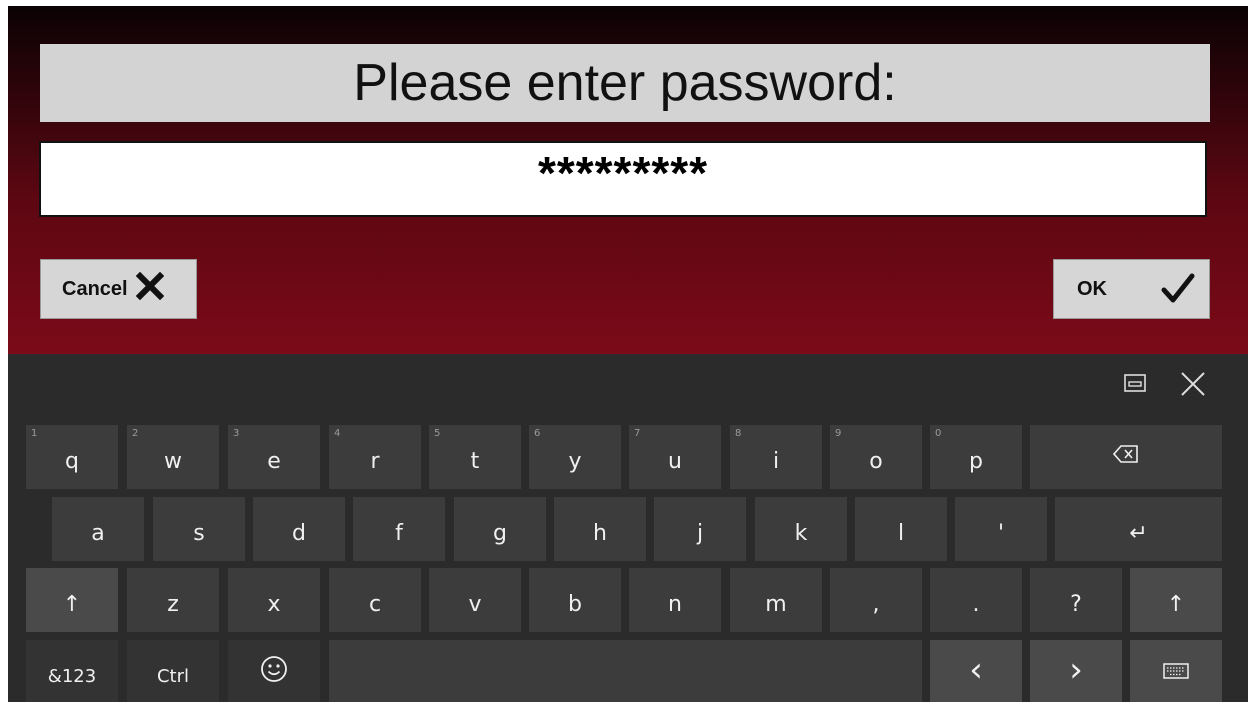 This screenshot has height=704, width=1250. What do you see at coordinates (1001, 529) in the screenshot?
I see `key-apostrophe: '` at bounding box center [1001, 529].